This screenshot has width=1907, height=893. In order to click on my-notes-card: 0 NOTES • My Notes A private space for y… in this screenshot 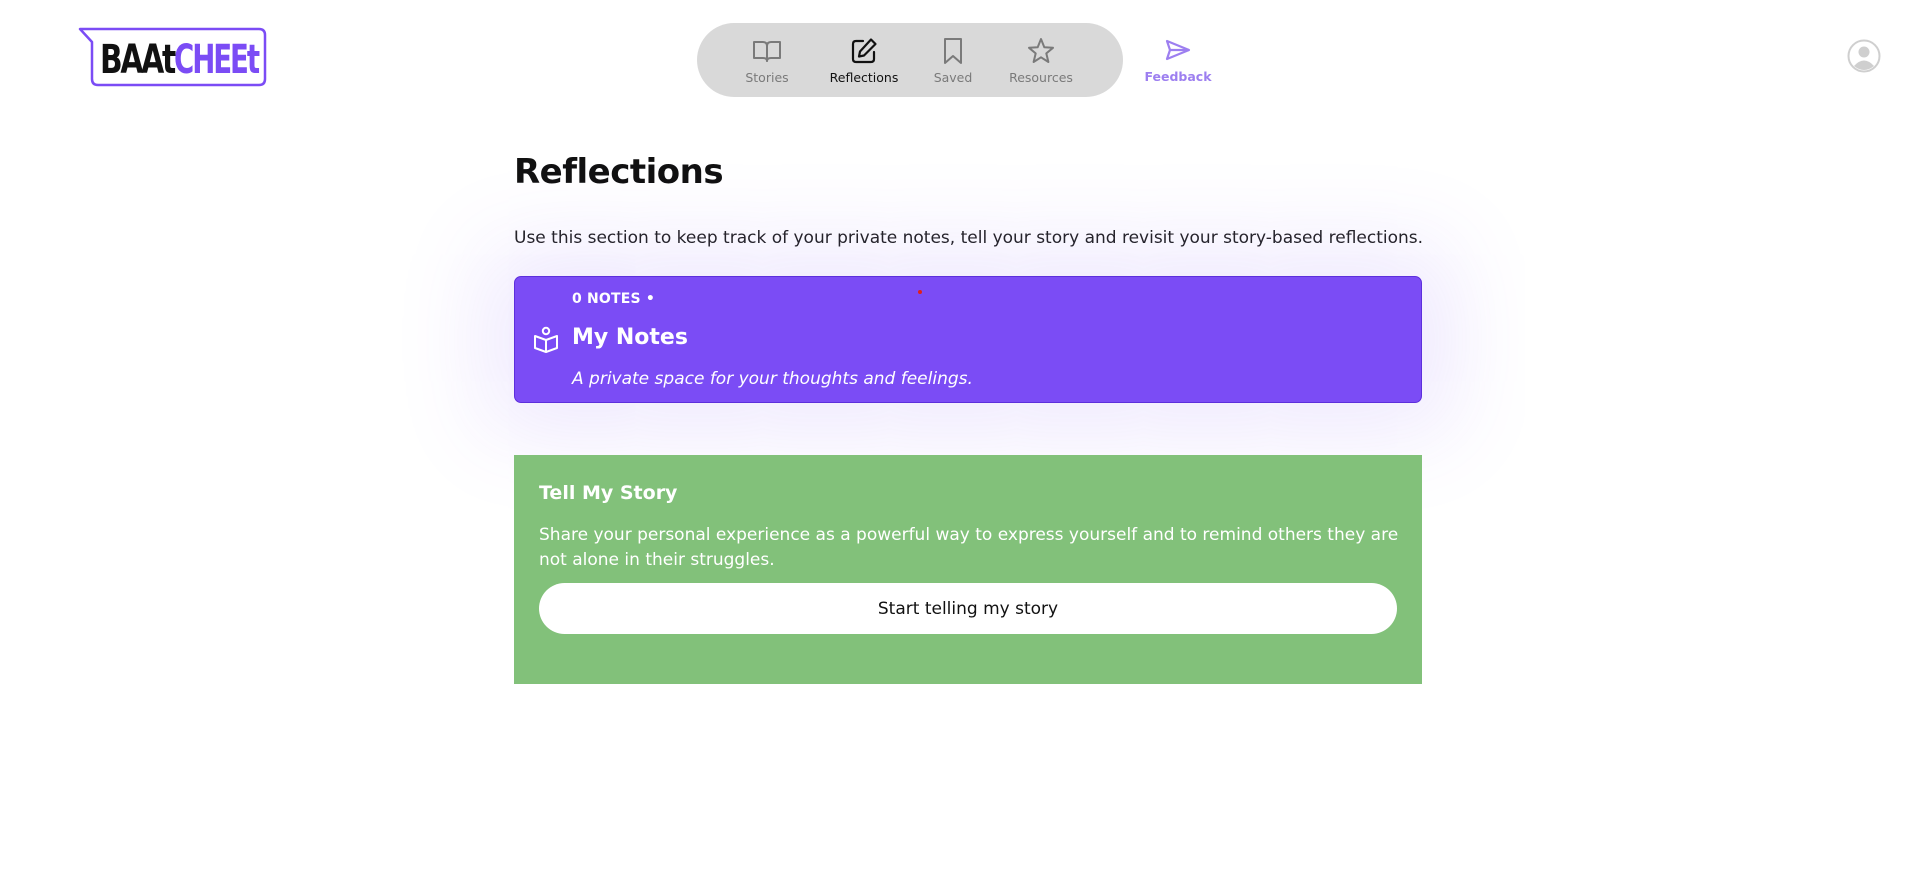, I will do `click(968, 339)`.